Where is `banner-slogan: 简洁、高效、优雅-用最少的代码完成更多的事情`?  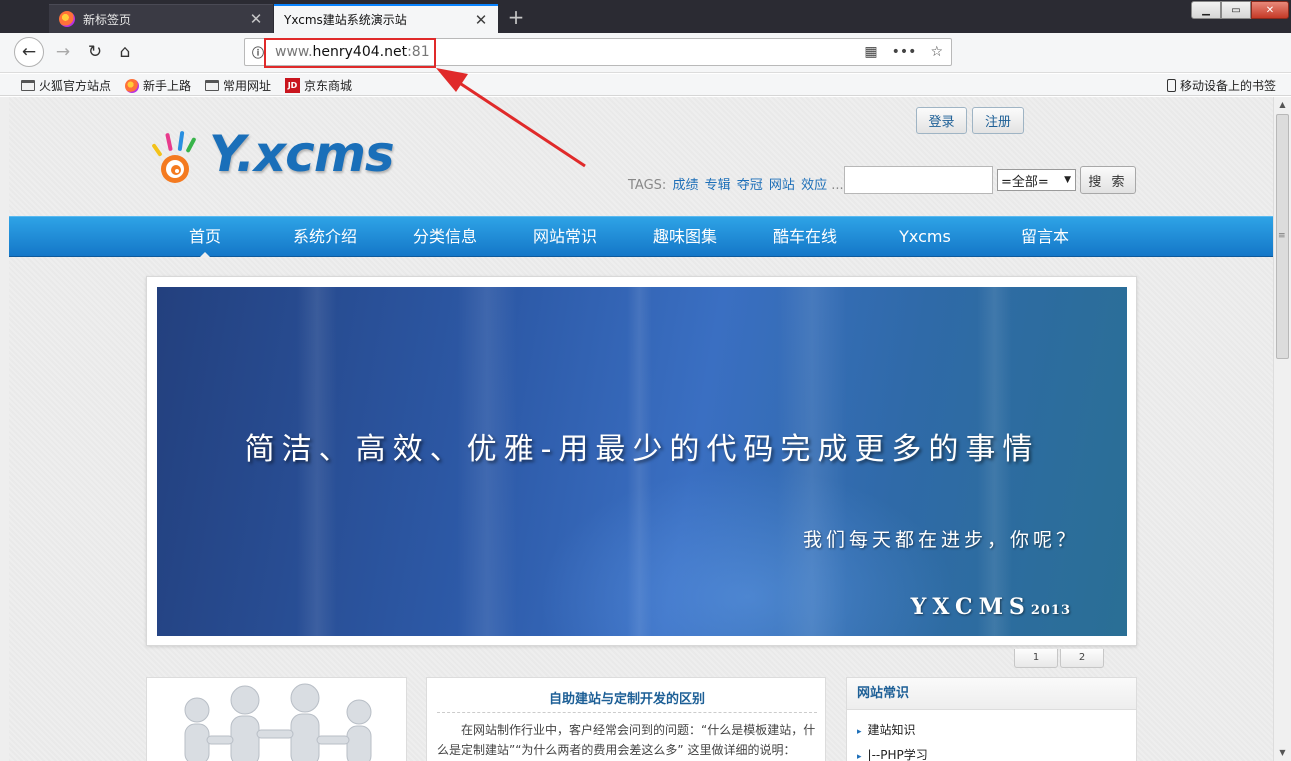 banner-slogan: 简洁、高效、优雅-用最少的代码完成更多的事情 is located at coordinates (642, 449).